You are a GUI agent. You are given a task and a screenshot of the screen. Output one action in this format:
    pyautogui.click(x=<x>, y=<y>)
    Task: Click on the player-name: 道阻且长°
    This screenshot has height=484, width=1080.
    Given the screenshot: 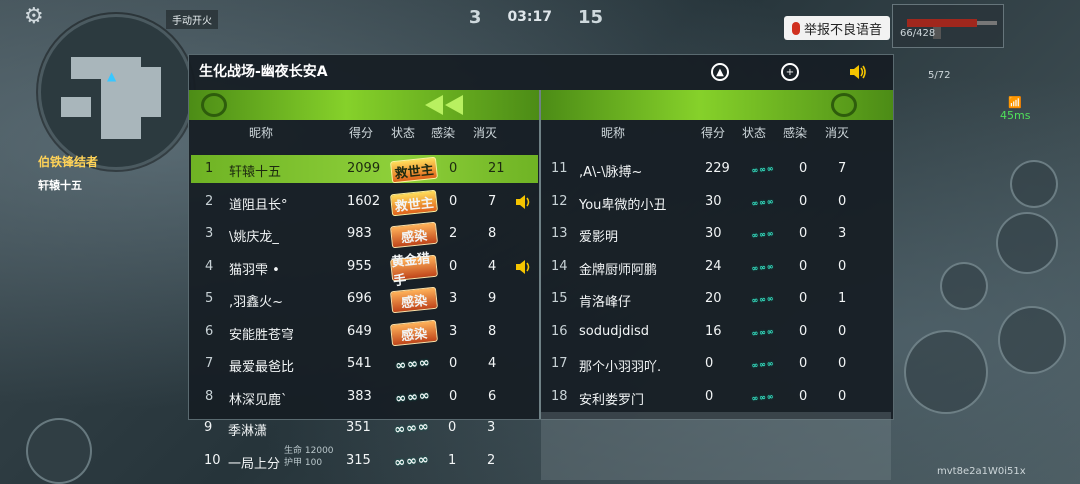 What is the action you would take?
    pyautogui.click(x=258, y=205)
    